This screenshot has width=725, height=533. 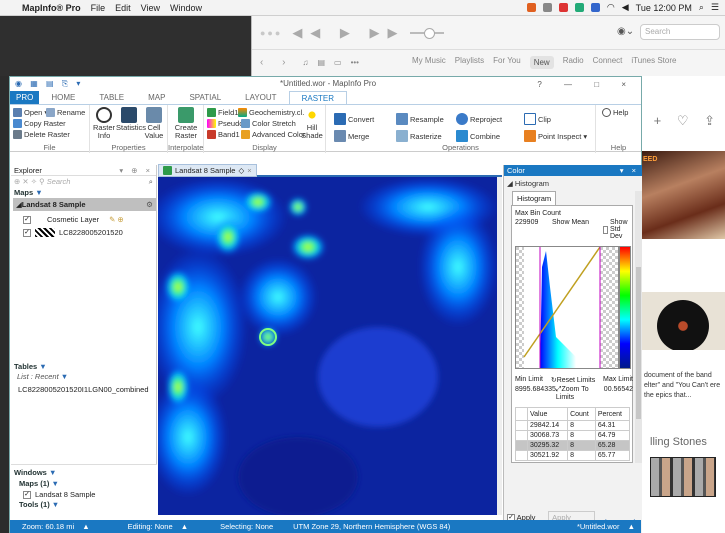 I want to click on show-std-dev-checkbox: Show Std Dev, so click(x=617, y=229).